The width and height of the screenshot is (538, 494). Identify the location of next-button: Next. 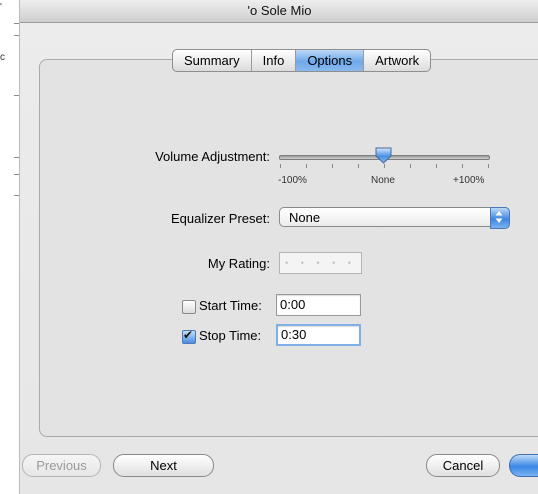
(163, 465).